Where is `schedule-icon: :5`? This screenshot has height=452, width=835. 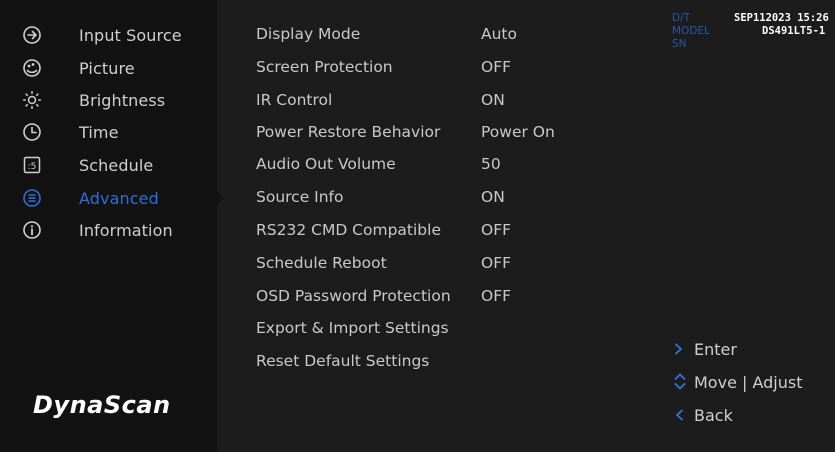
schedule-icon: :5 is located at coordinates (32, 165).